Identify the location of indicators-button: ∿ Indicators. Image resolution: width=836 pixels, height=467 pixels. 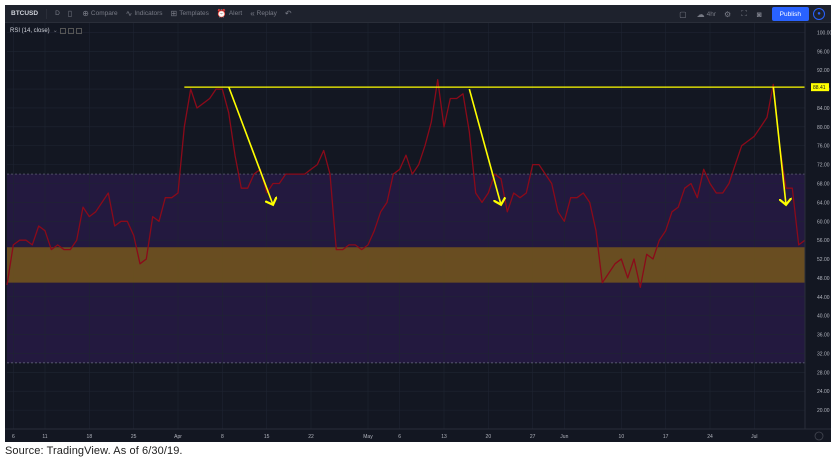
(144, 13).